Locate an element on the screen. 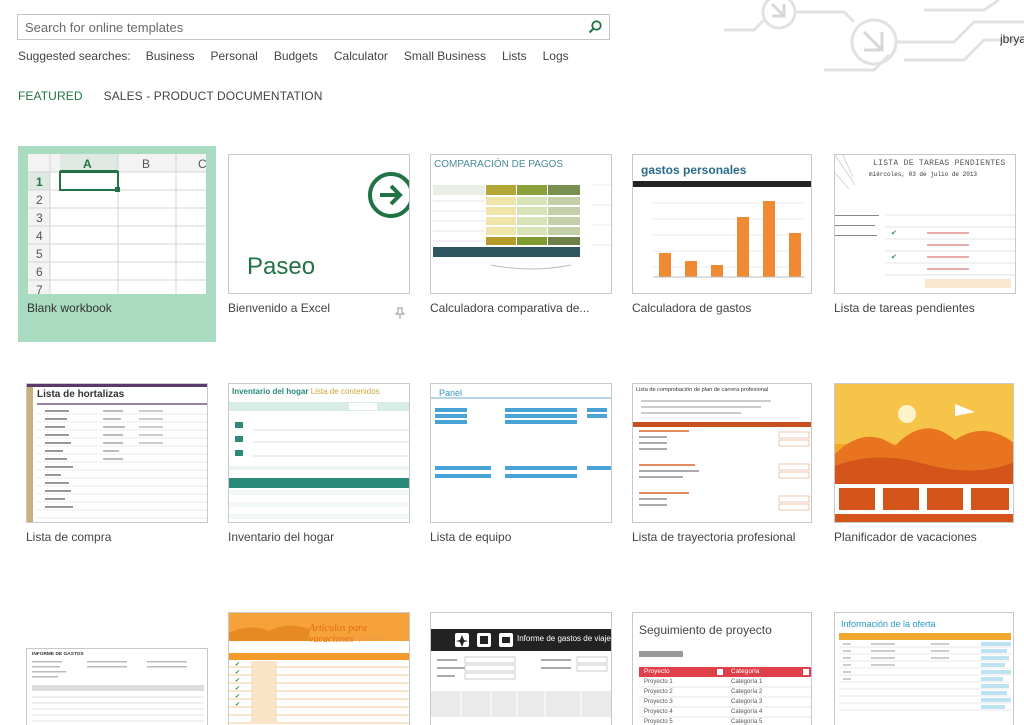 This screenshot has width=1024, height=725. template-thumbnail: Informe de gastos de viaje is located at coordinates (521, 668).